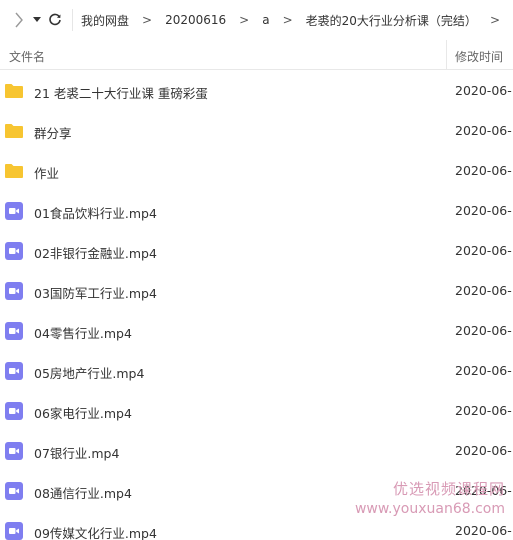 This screenshot has width=513, height=540. Describe the element at coordinates (73, 20) in the screenshot. I see `nav-divider` at that location.